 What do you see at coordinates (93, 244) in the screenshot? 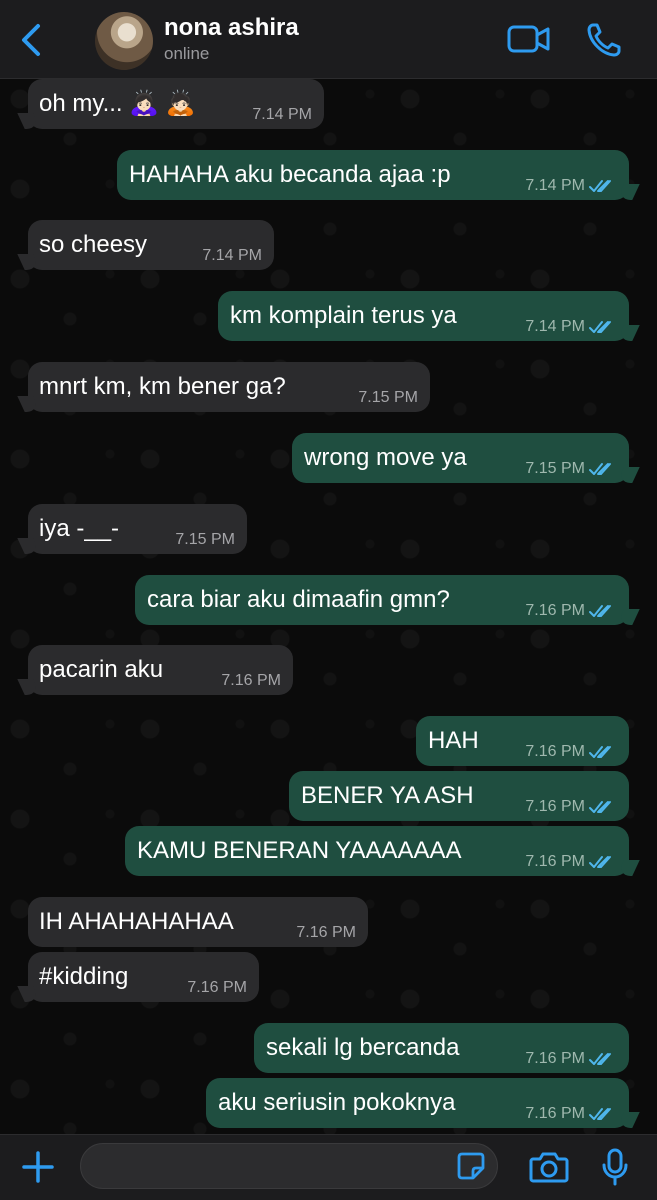
I see `message-text: so cheesy` at bounding box center [93, 244].